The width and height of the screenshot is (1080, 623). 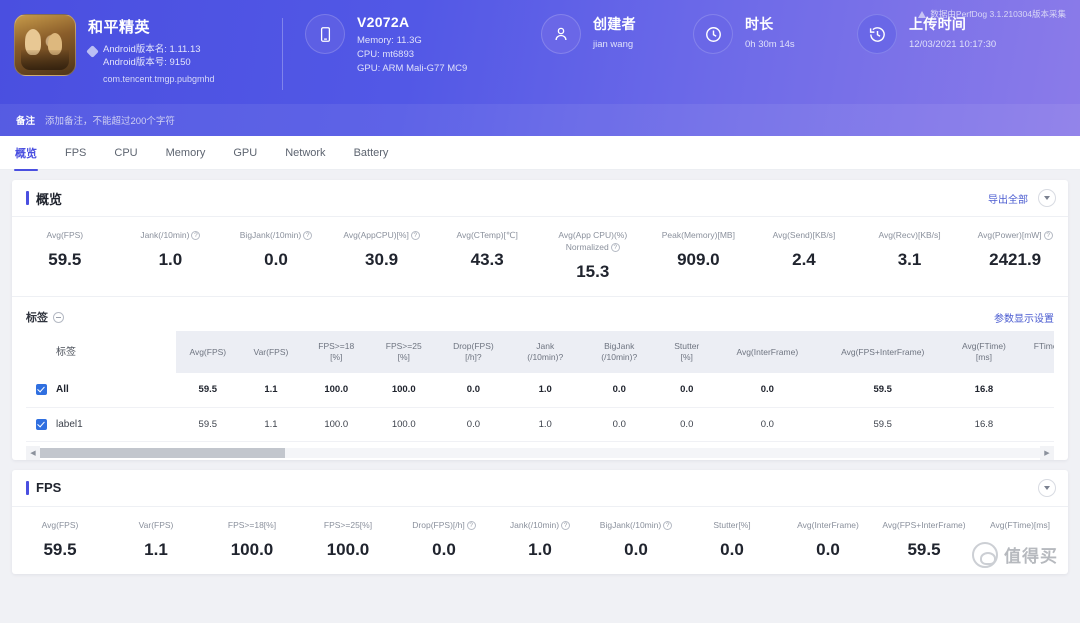 I want to click on tags-column-header: Avg(FTime) [ms], so click(x=983, y=352).